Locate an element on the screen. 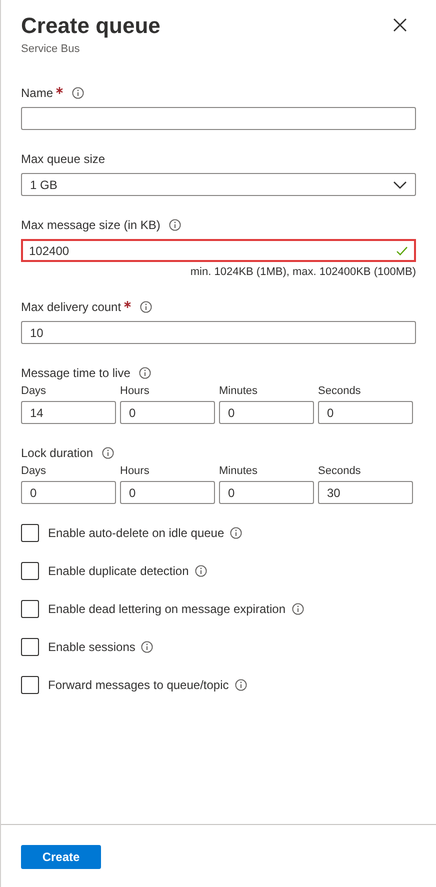  panel-title: Create queue is located at coordinates (90, 26).